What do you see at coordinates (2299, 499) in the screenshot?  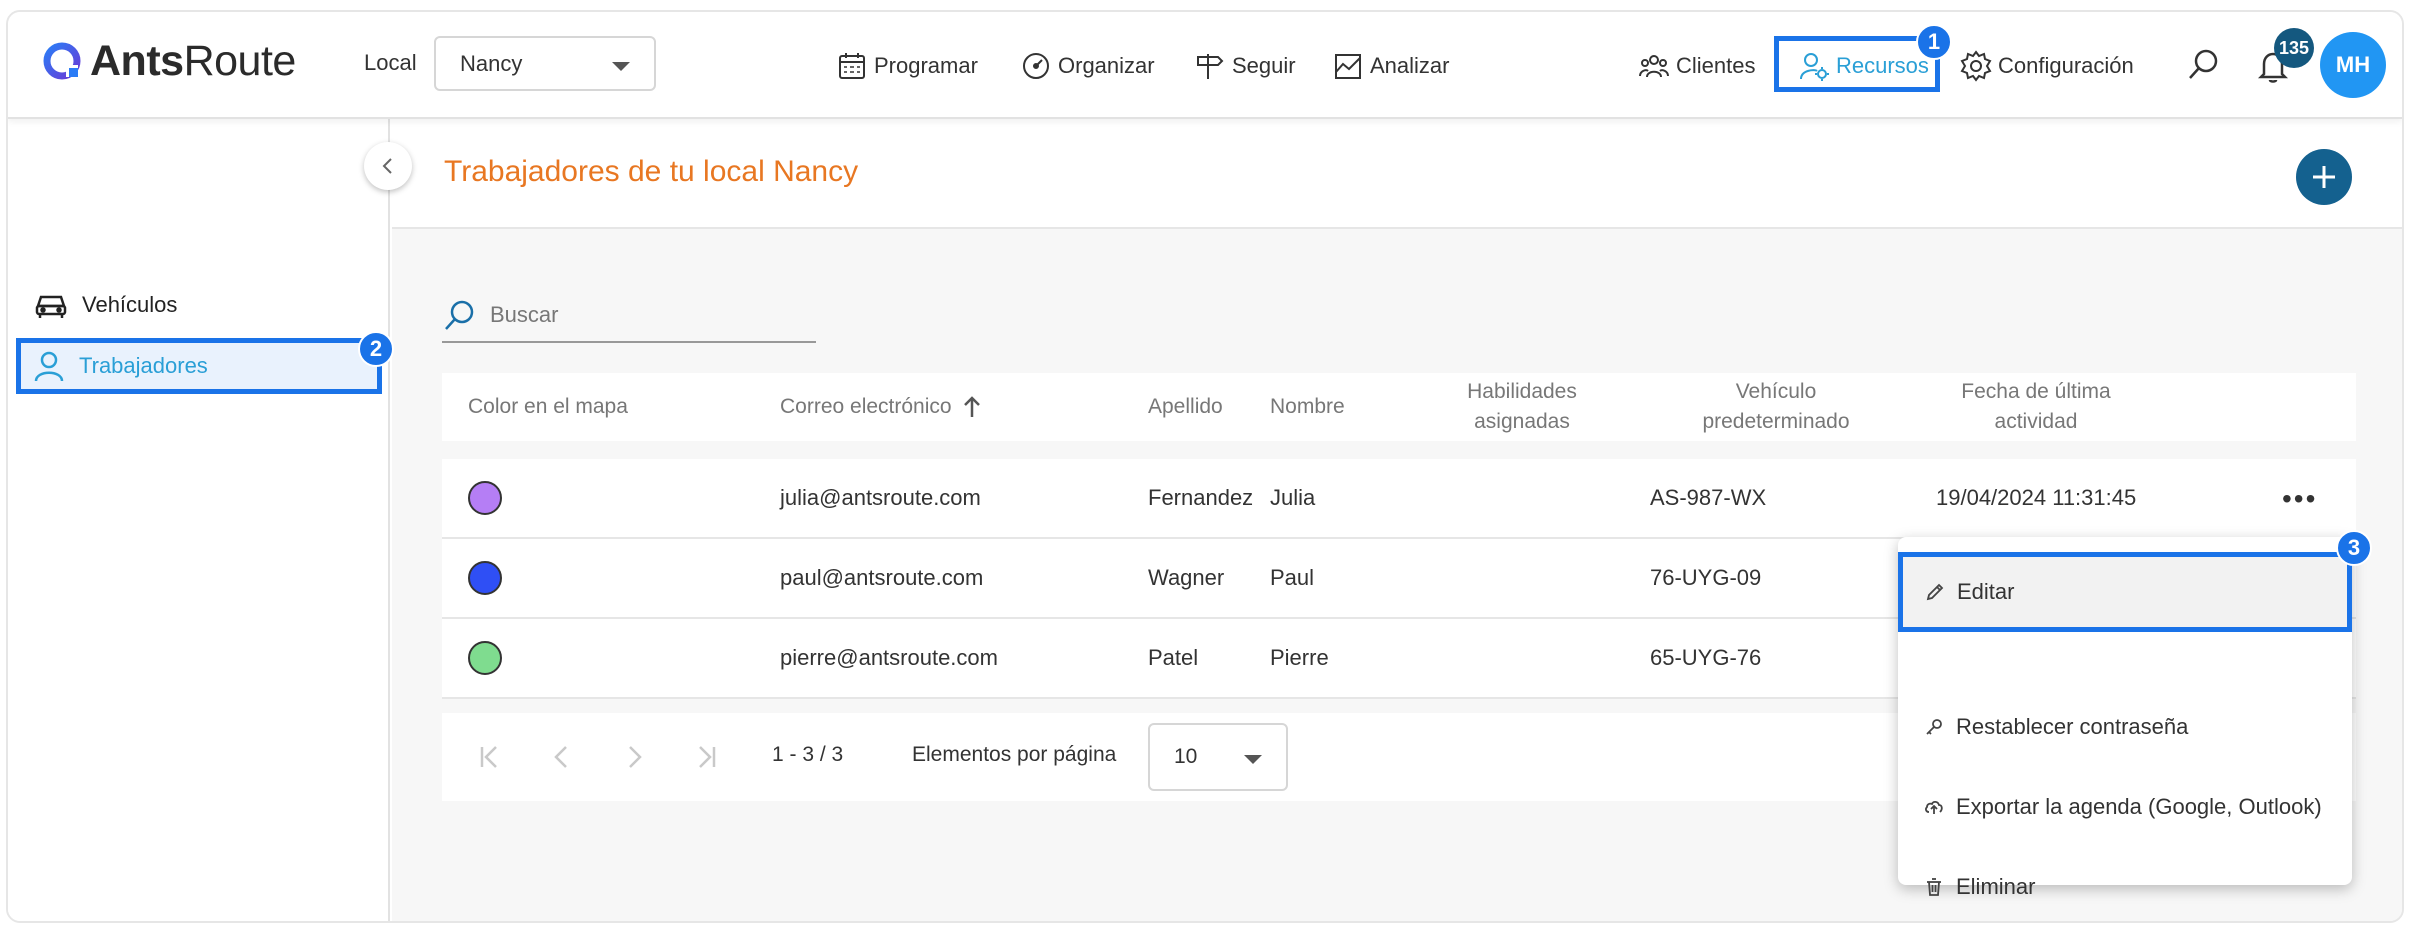 I see `more-options-icon: •••` at bounding box center [2299, 499].